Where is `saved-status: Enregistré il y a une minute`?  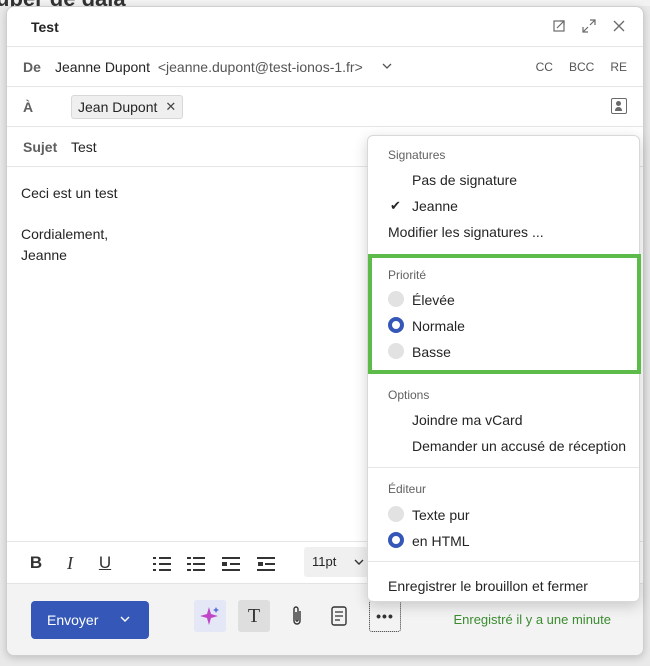 saved-status: Enregistré il y a une minute is located at coordinates (532, 619).